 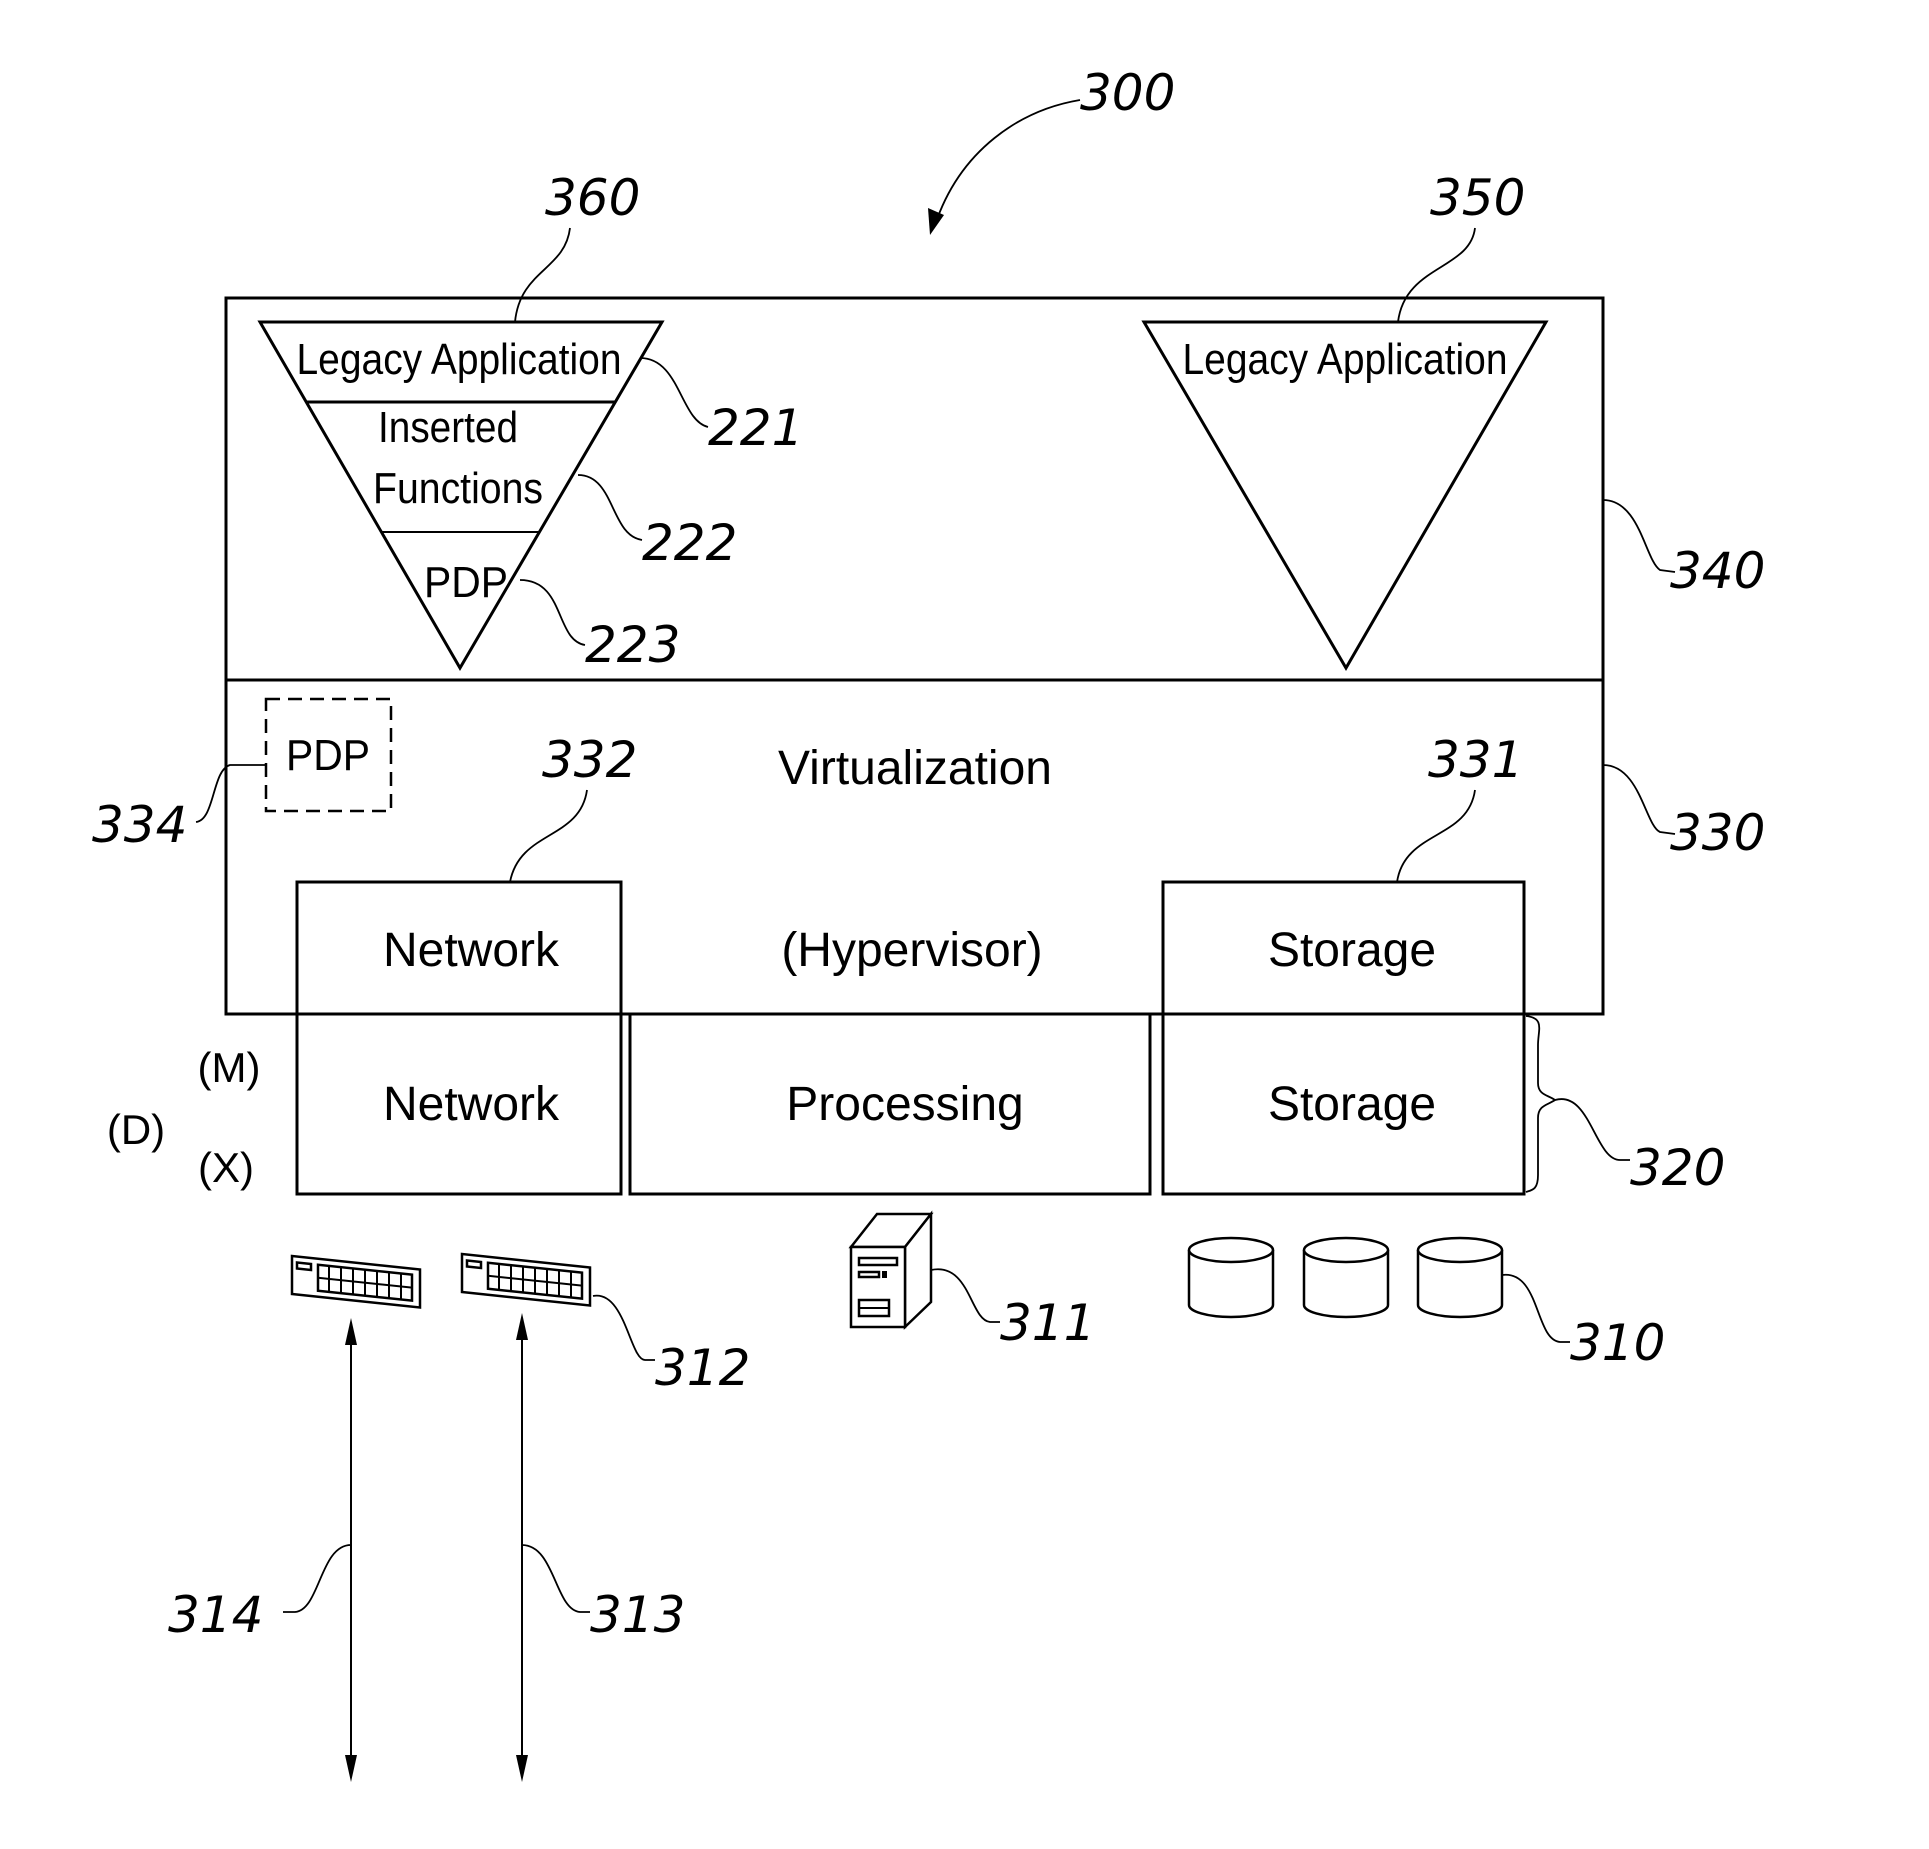 What do you see at coordinates (891, 1270) in the screenshot?
I see `server-icon` at bounding box center [891, 1270].